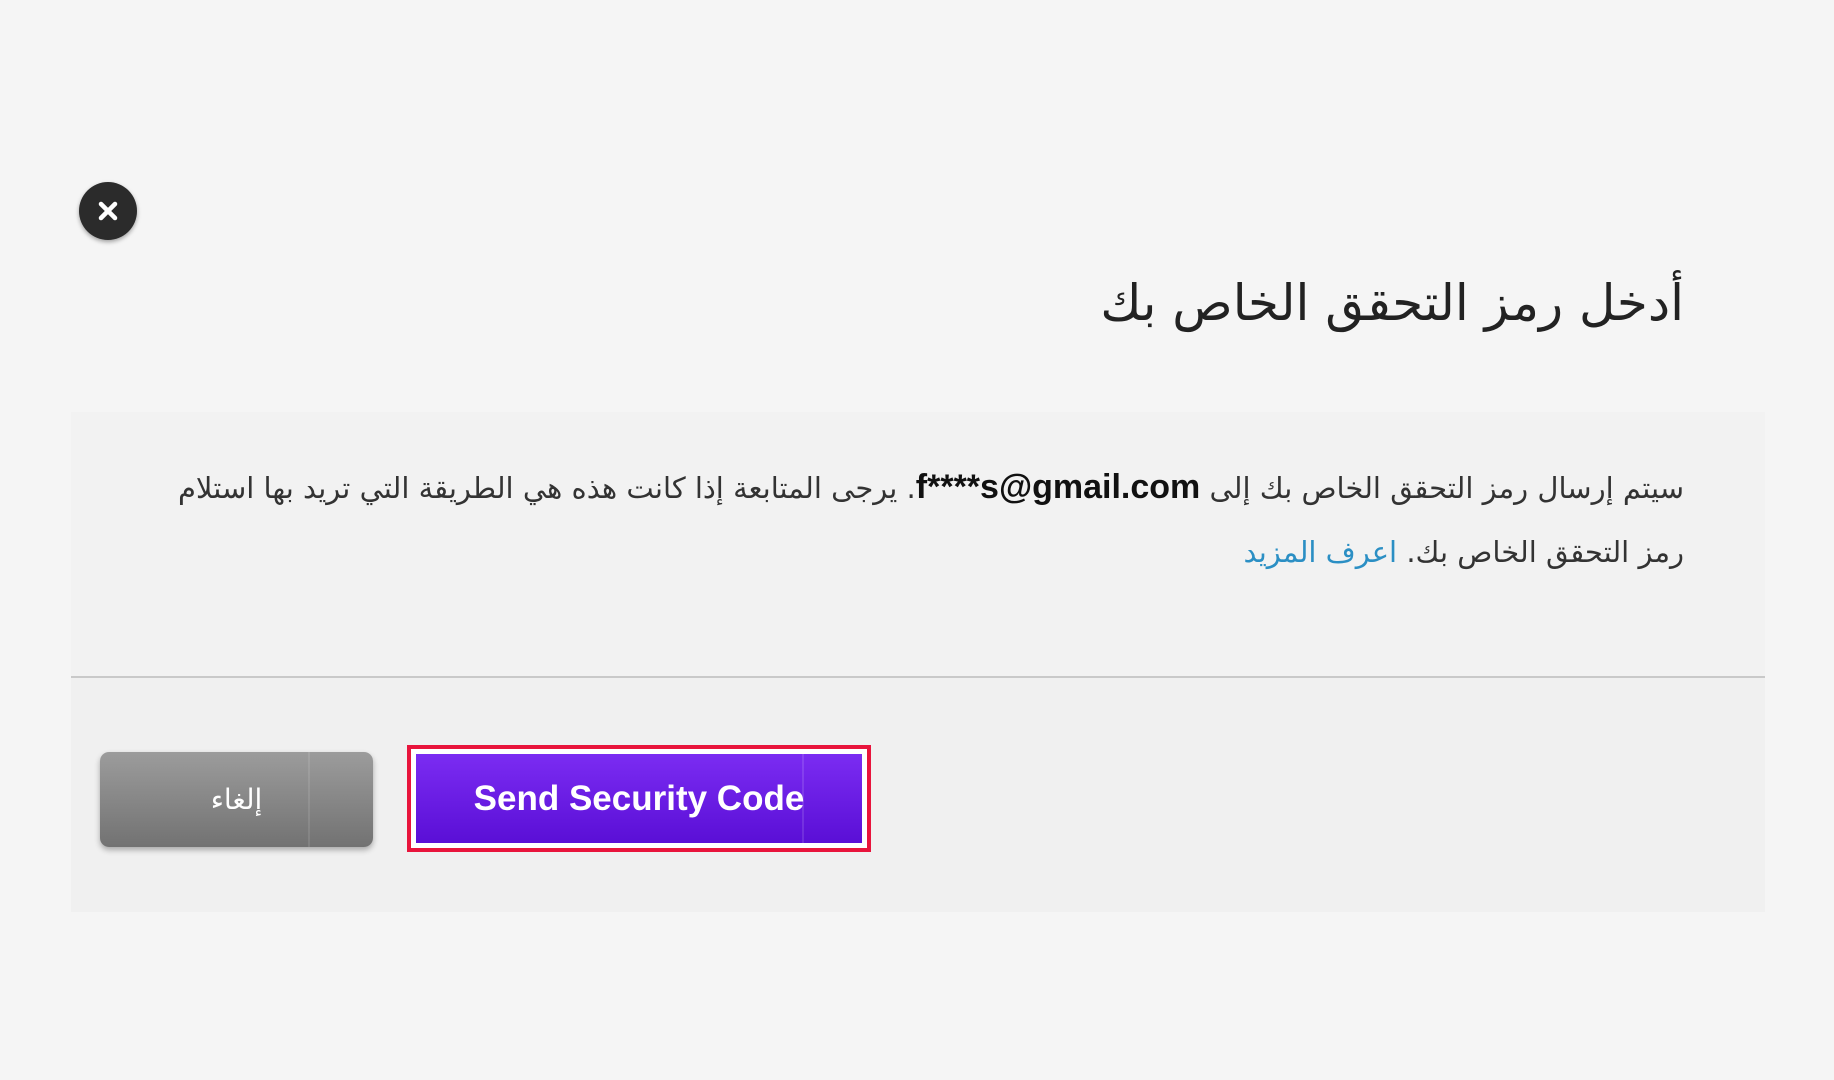  What do you see at coordinates (1392, 303) in the screenshot?
I see `dialog-title: أدخل رمز التحقق الخاص بك` at bounding box center [1392, 303].